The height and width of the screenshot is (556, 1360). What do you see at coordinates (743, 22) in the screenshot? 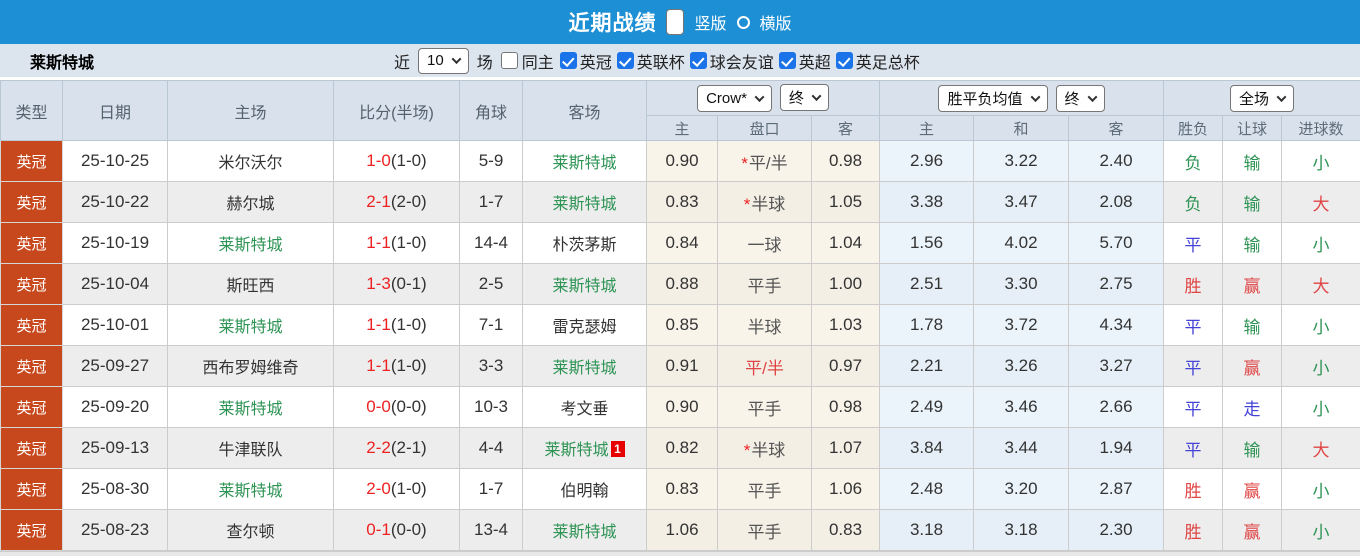
I see `horizontal-layout-radio` at bounding box center [743, 22].